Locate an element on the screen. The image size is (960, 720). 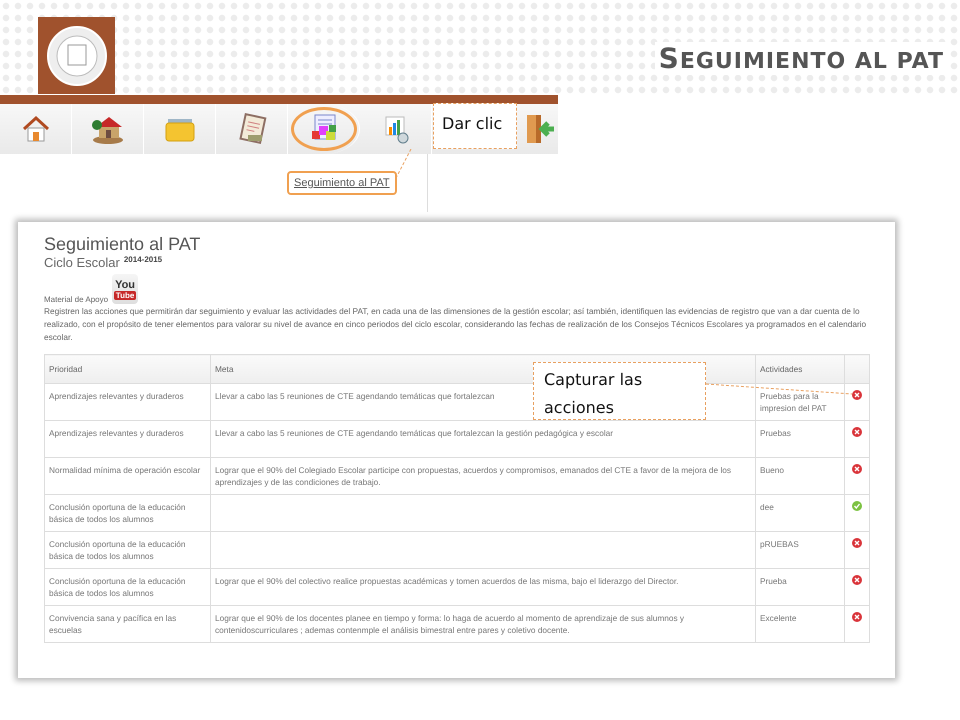
video-logo: You Tube is located at coordinates (125, 289).